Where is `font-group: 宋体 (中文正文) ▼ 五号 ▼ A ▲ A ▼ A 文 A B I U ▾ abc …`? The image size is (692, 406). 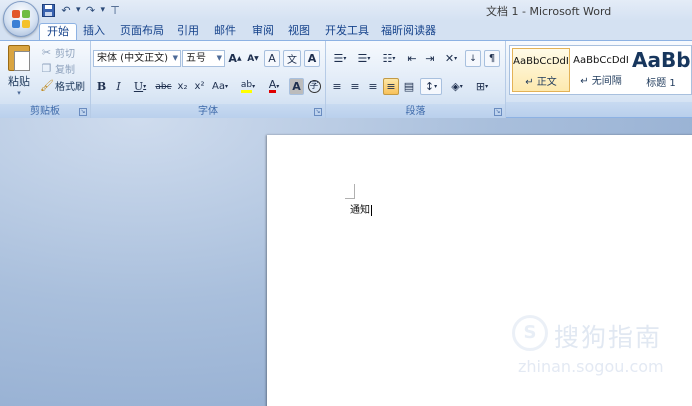
font-group: 宋体 (中文正文) ▼ 五号 ▼ A ▲ A ▼ A 文 A B I U ▾ abc … is located at coordinates (208, 80).